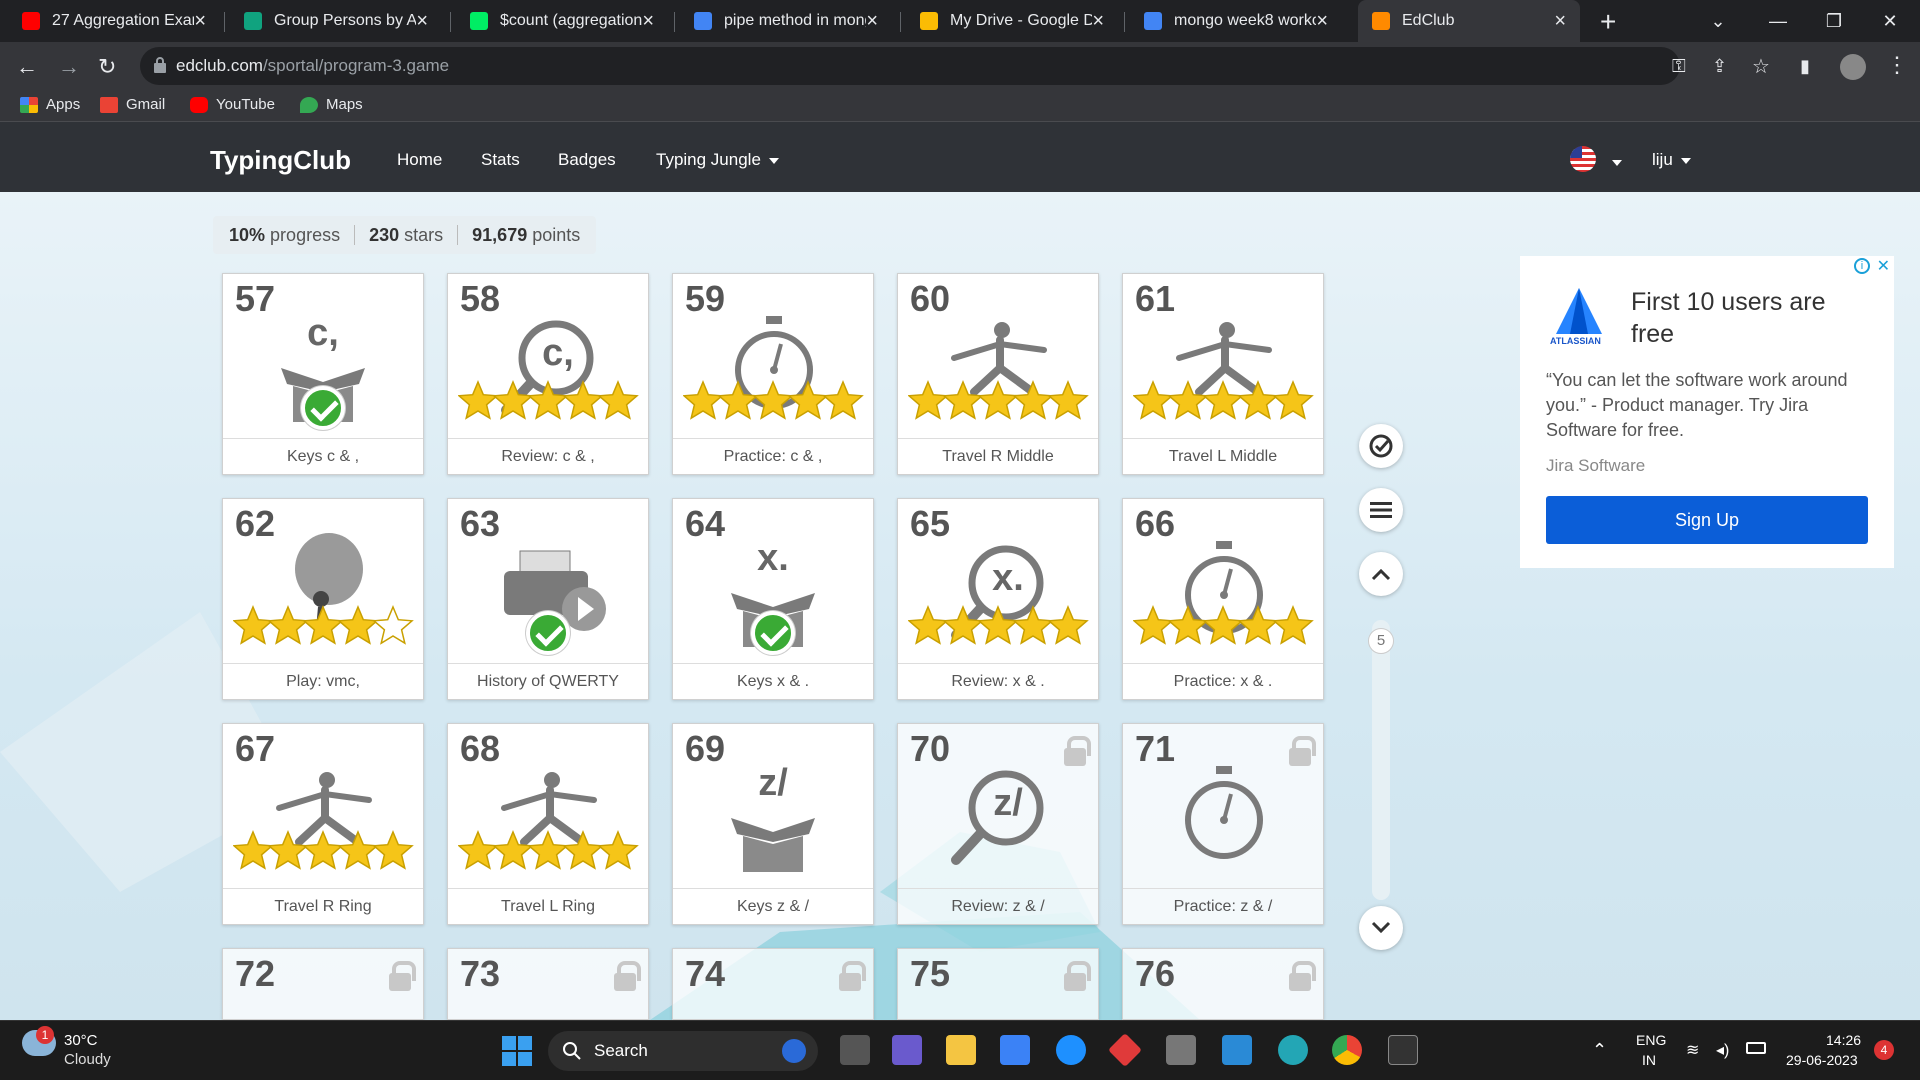  What do you see at coordinates (1608, 22) in the screenshot?
I see `new-tab-button: +` at bounding box center [1608, 22].